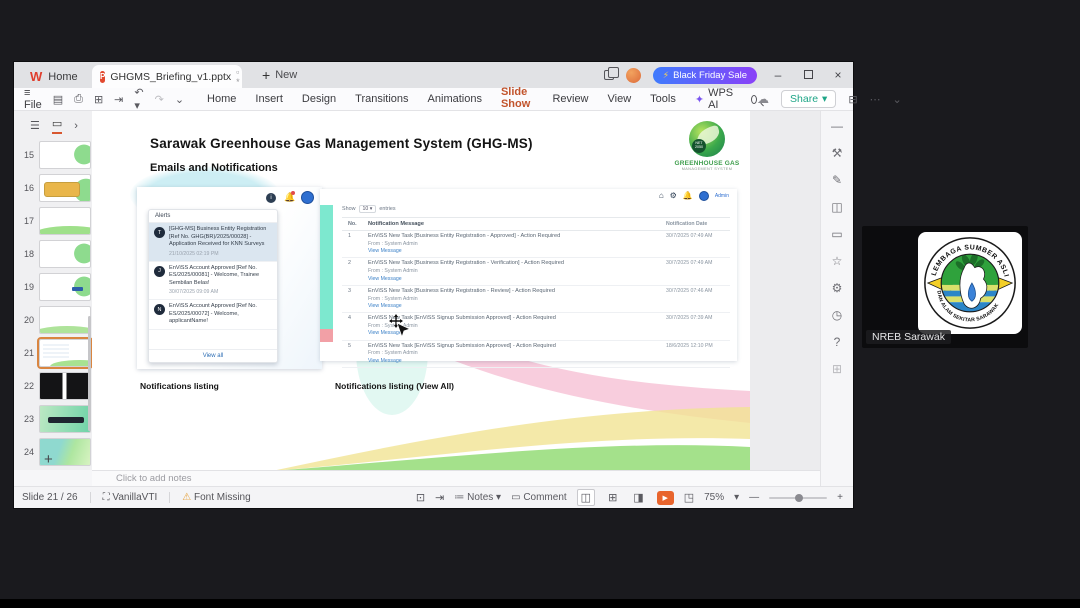  I want to click on slide-thumbnail-22: 22, so click(53, 385).